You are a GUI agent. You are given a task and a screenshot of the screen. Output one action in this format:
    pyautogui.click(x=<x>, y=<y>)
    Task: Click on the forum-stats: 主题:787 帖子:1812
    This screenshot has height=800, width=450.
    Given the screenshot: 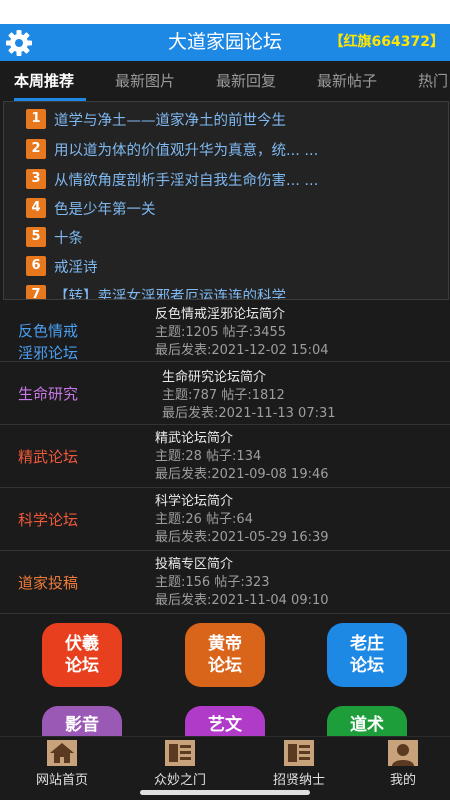 What is the action you would take?
    pyautogui.click(x=223, y=395)
    